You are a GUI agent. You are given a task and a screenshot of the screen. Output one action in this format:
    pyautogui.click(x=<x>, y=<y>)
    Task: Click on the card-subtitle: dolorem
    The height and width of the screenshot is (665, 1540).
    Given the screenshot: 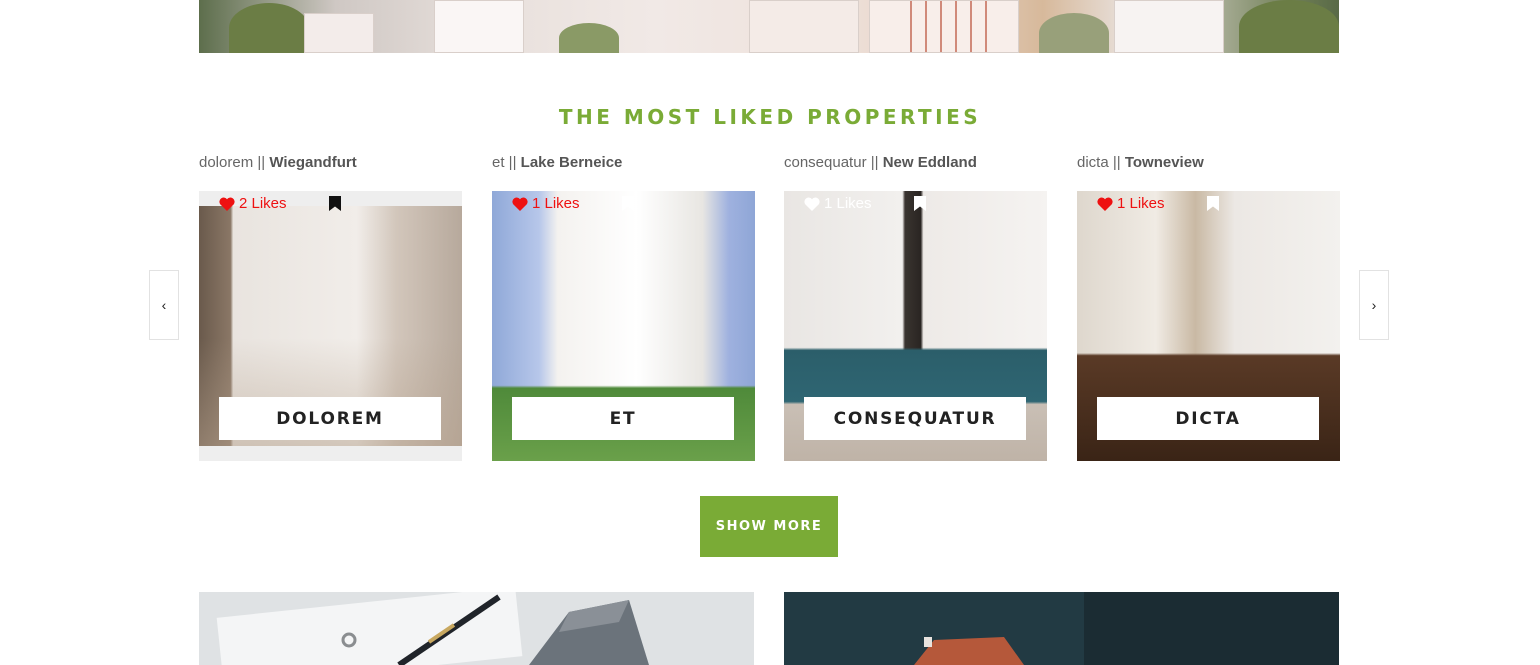 What is the action you would take?
    pyautogui.click(x=226, y=162)
    